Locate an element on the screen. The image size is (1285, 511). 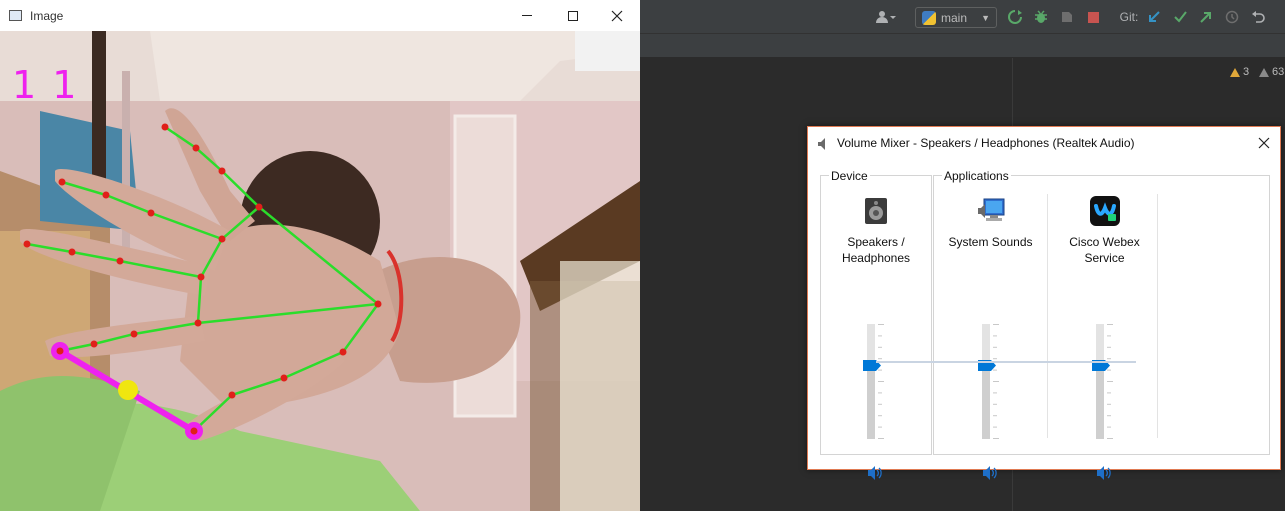
git-push-icon is located at coordinates (1206, 17).